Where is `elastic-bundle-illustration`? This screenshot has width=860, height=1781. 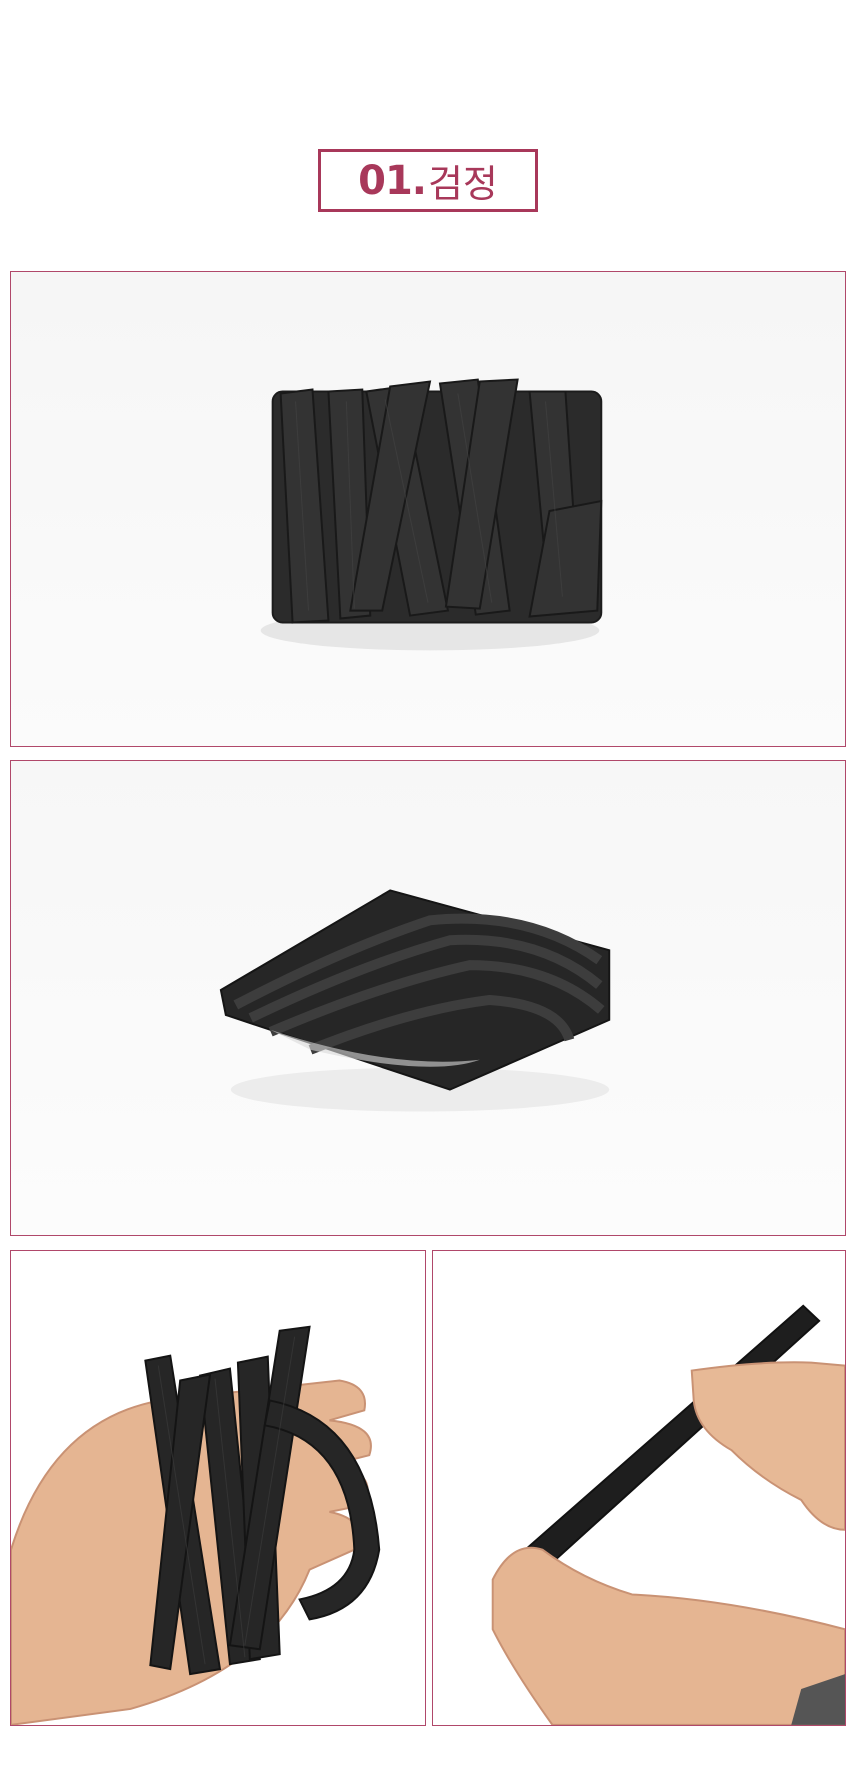 elastic-bundle-illustration is located at coordinates (431, 514).